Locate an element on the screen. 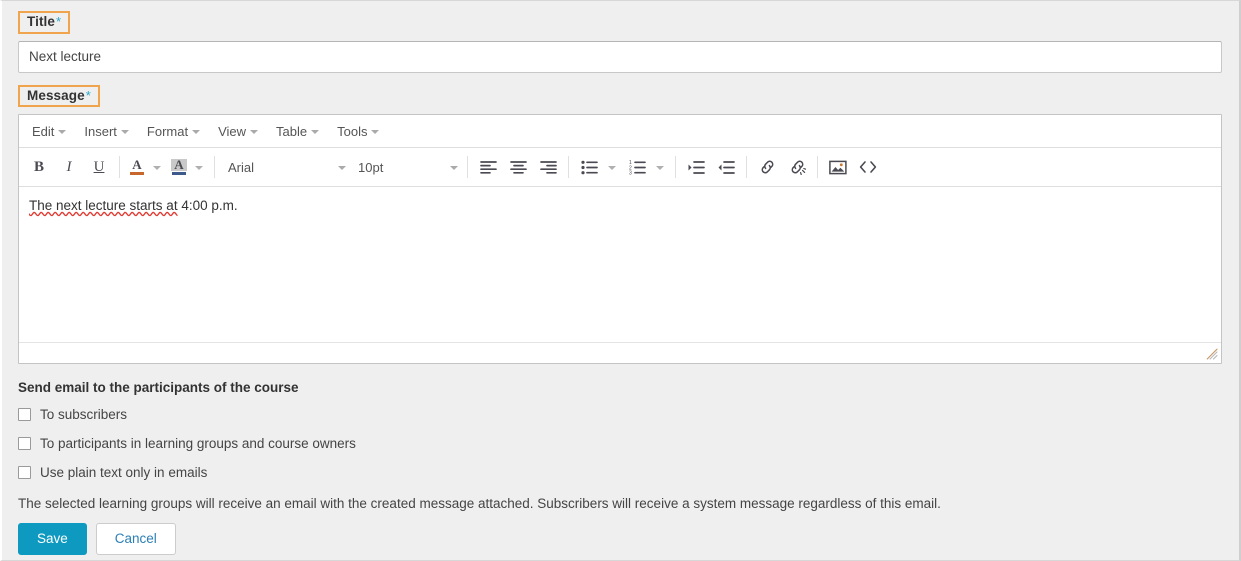  menu-table-label: Table is located at coordinates (292, 131).